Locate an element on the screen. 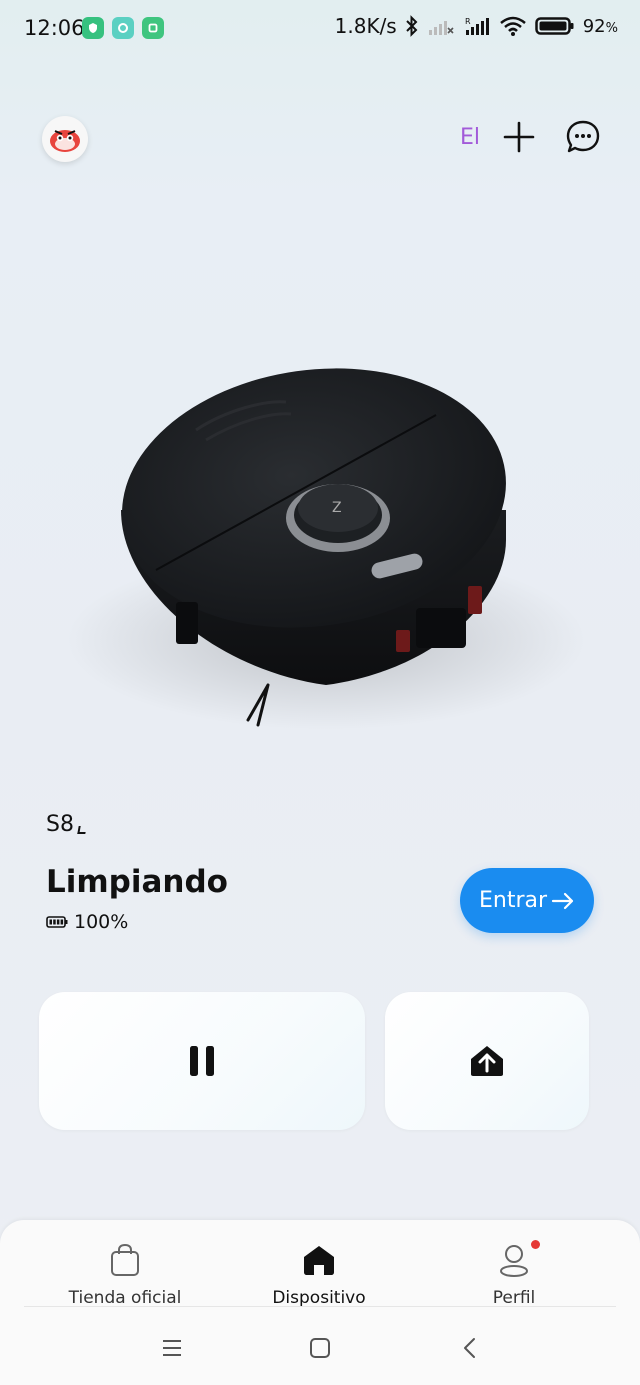 The height and width of the screenshot is (1385, 640). home-icon is located at coordinates (319, 1260).